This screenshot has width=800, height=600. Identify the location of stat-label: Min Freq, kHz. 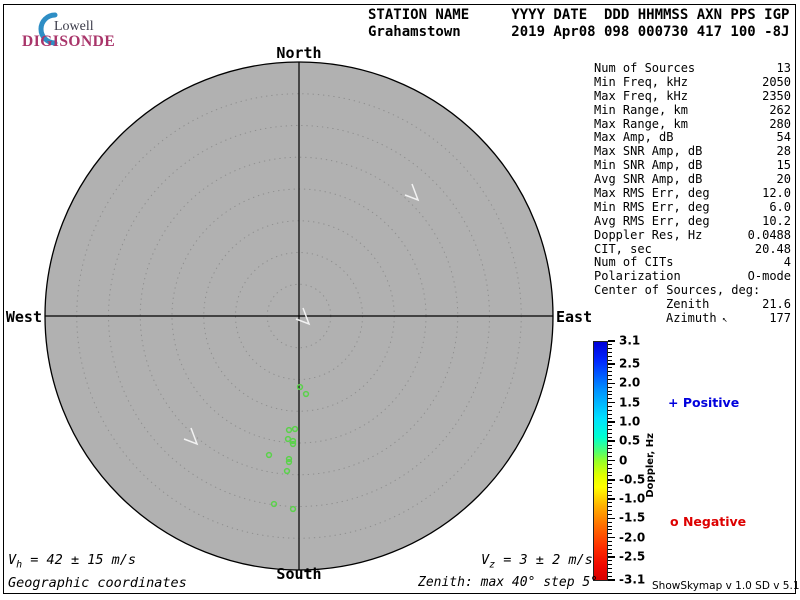
(641, 81).